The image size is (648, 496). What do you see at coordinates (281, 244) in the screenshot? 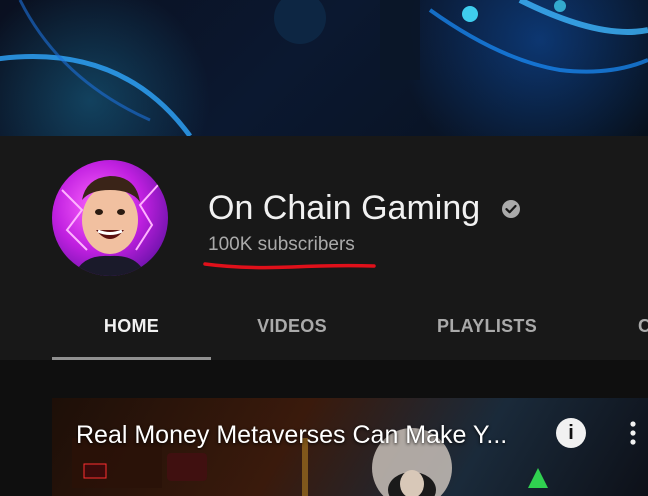
I see `subscriber-count: 100K subscribers` at bounding box center [281, 244].